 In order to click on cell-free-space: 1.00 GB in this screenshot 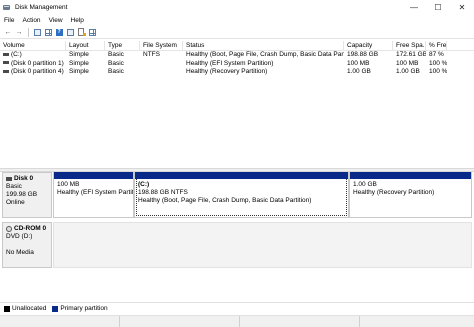, I will do `click(408, 71)`.